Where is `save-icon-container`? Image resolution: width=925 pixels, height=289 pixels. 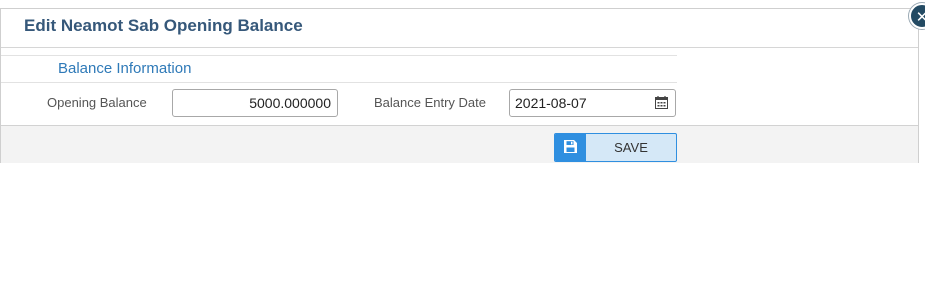 save-icon-container is located at coordinates (570, 147).